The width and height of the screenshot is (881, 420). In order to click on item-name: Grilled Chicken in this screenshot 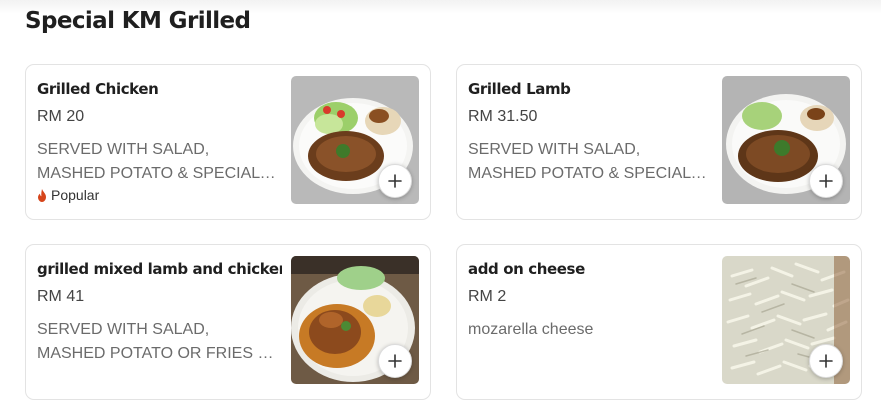, I will do `click(98, 89)`.